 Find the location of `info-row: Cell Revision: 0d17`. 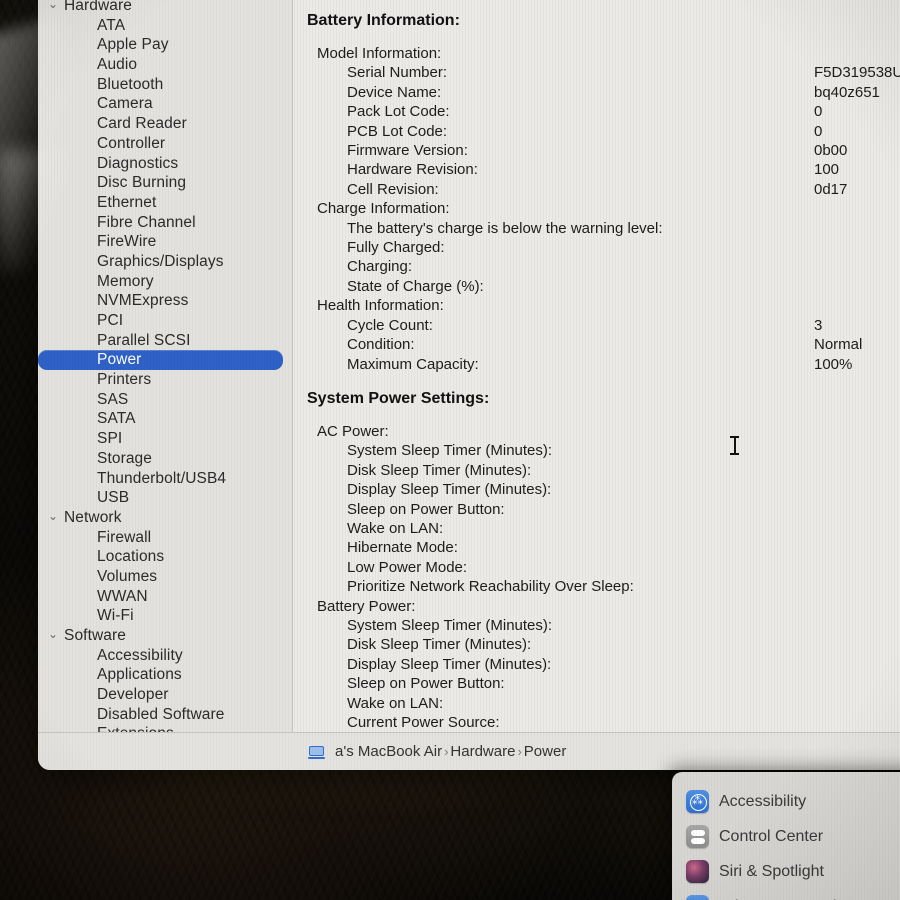

info-row: Cell Revision: 0d17 is located at coordinates (608, 189).